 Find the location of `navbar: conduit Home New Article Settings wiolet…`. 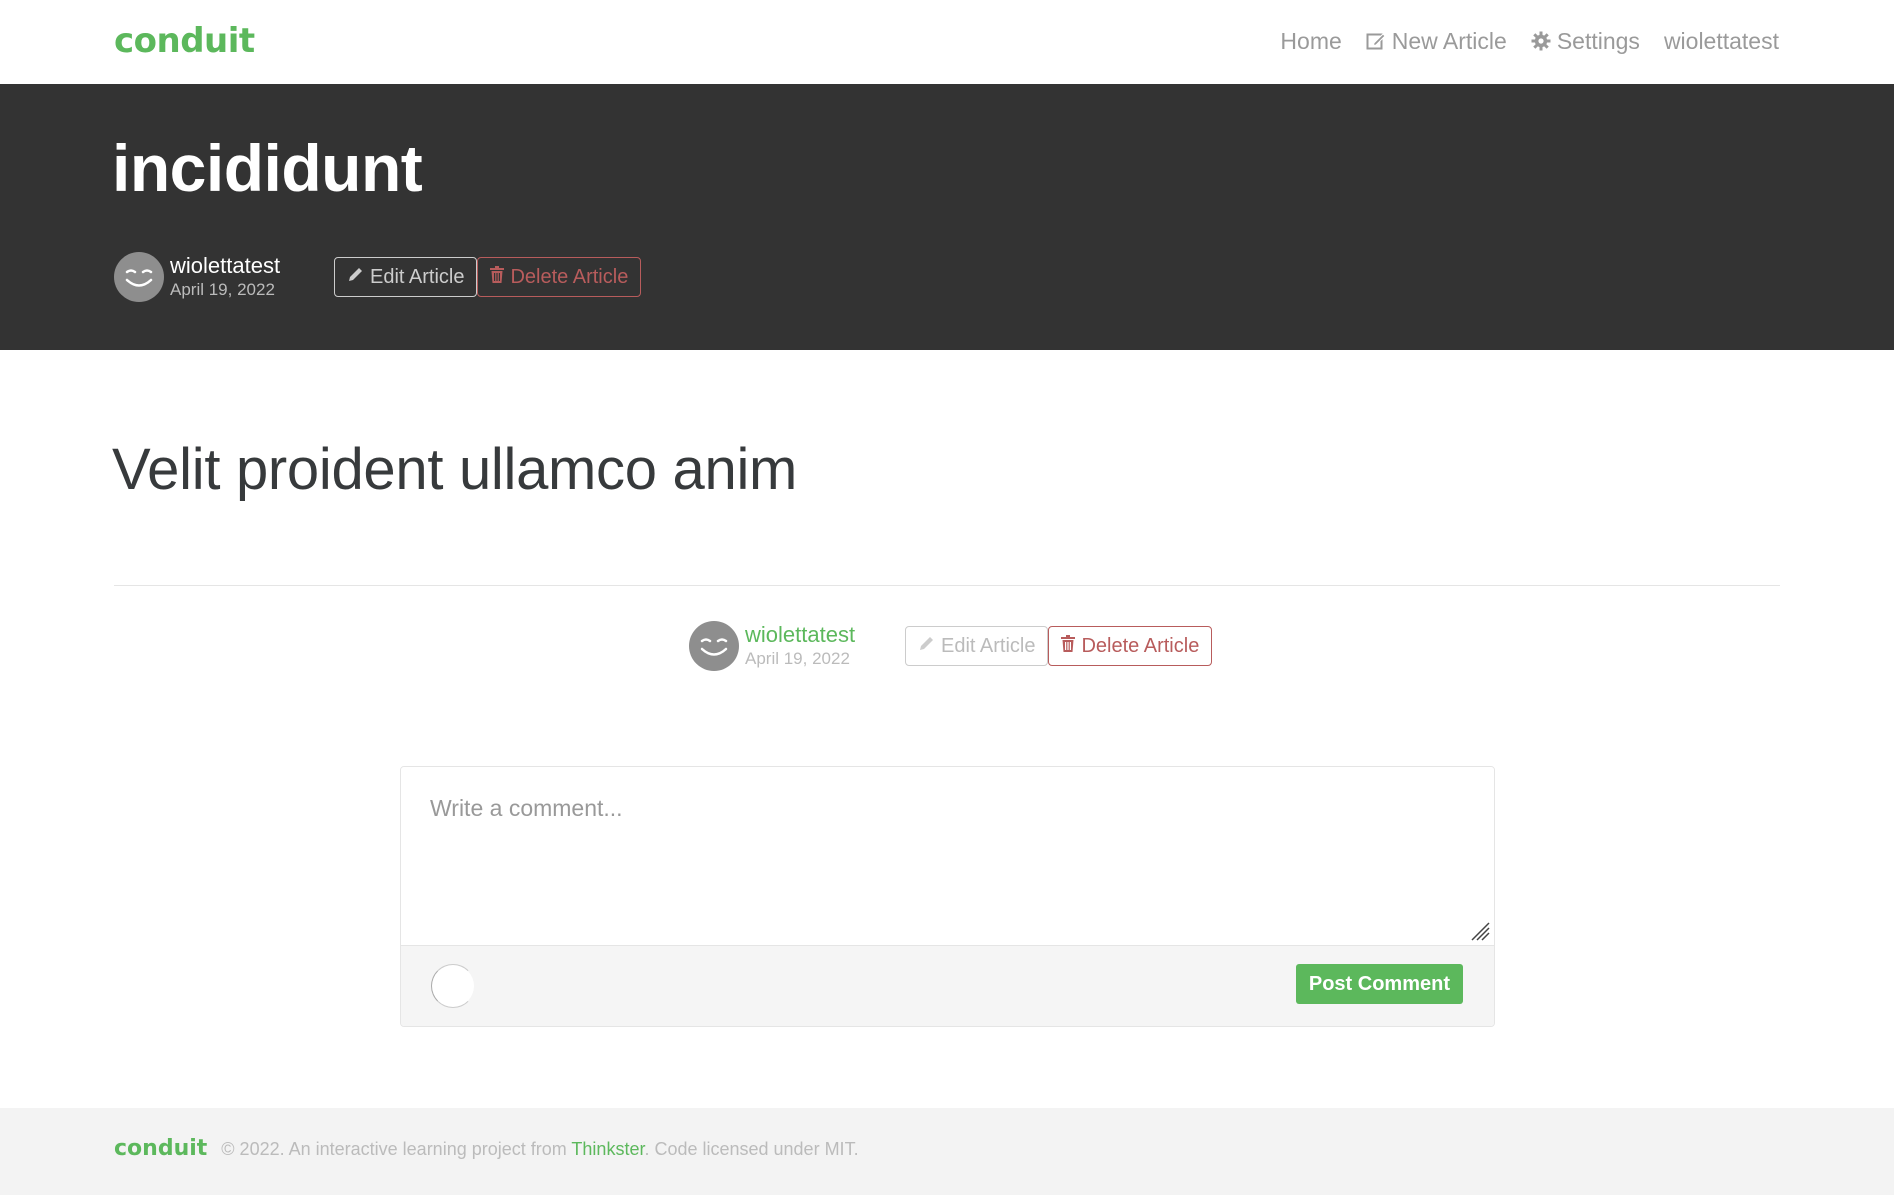

navbar: conduit Home New Article Settings wiolet… is located at coordinates (947, 42).